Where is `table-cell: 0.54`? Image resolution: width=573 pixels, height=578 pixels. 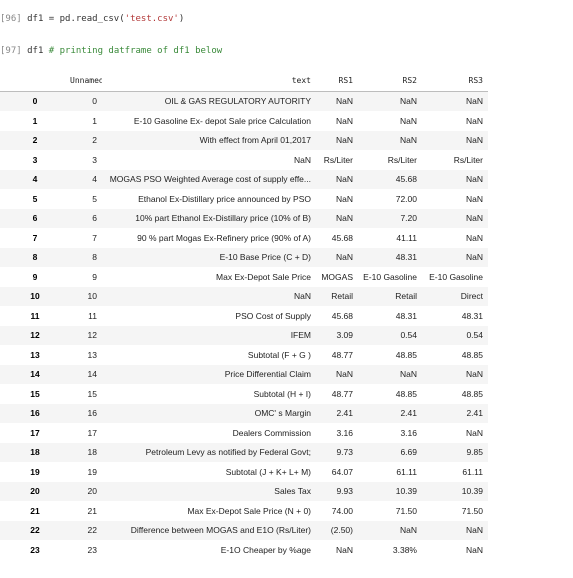 table-cell: 0.54 is located at coordinates (408, 335).